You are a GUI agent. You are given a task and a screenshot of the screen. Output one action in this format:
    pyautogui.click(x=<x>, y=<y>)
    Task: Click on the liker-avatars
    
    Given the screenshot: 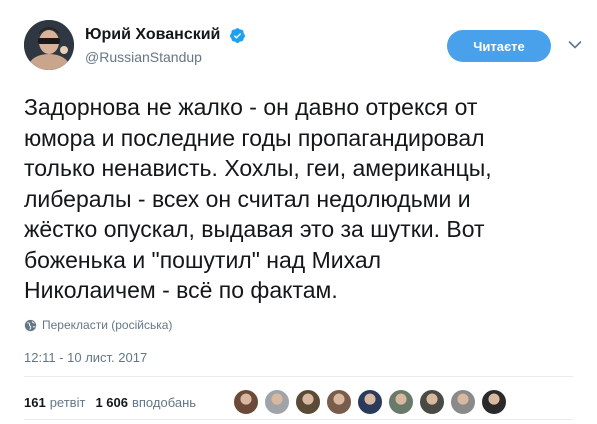 What is the action you would take?
    pyautogui.click(x=372, y=402)
    